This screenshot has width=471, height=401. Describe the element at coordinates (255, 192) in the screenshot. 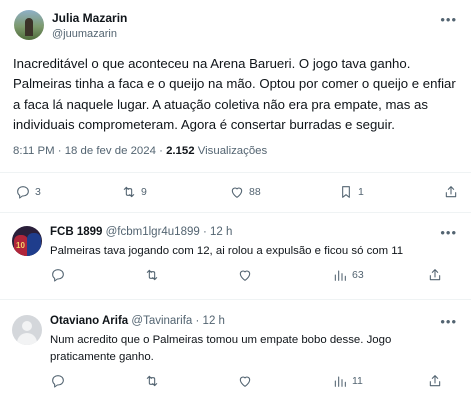

I see `like-count: 88` at that location.